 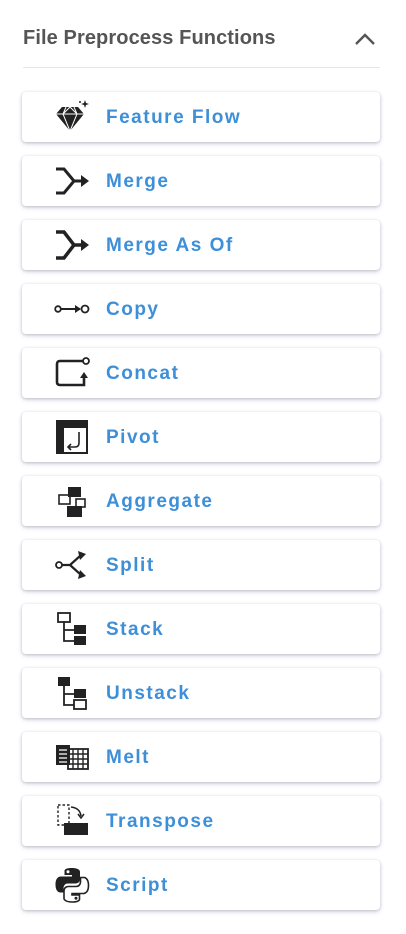 What do you see at coordinates (128, 757) in the screenshot?
I see `function-item-label: Melt` at bounding box center [128, 757].